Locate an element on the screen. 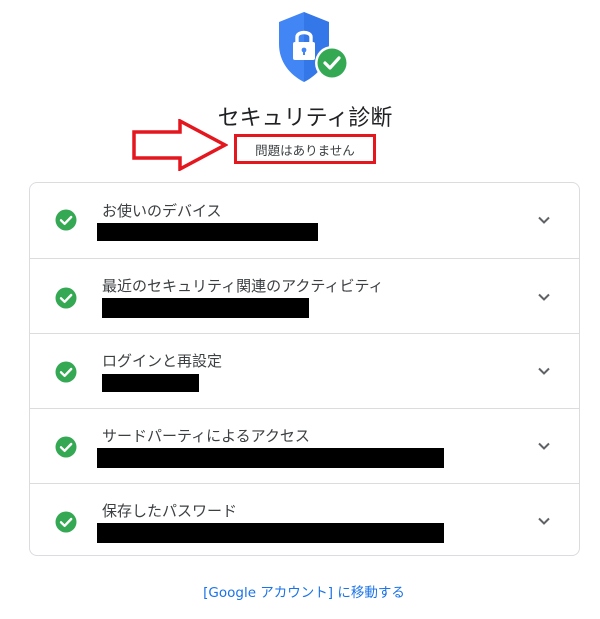 This screenshot has width=600, height=619. section-title: 最近のセキュリティ関連のアクティビティ is located at coordinates (243, 286).